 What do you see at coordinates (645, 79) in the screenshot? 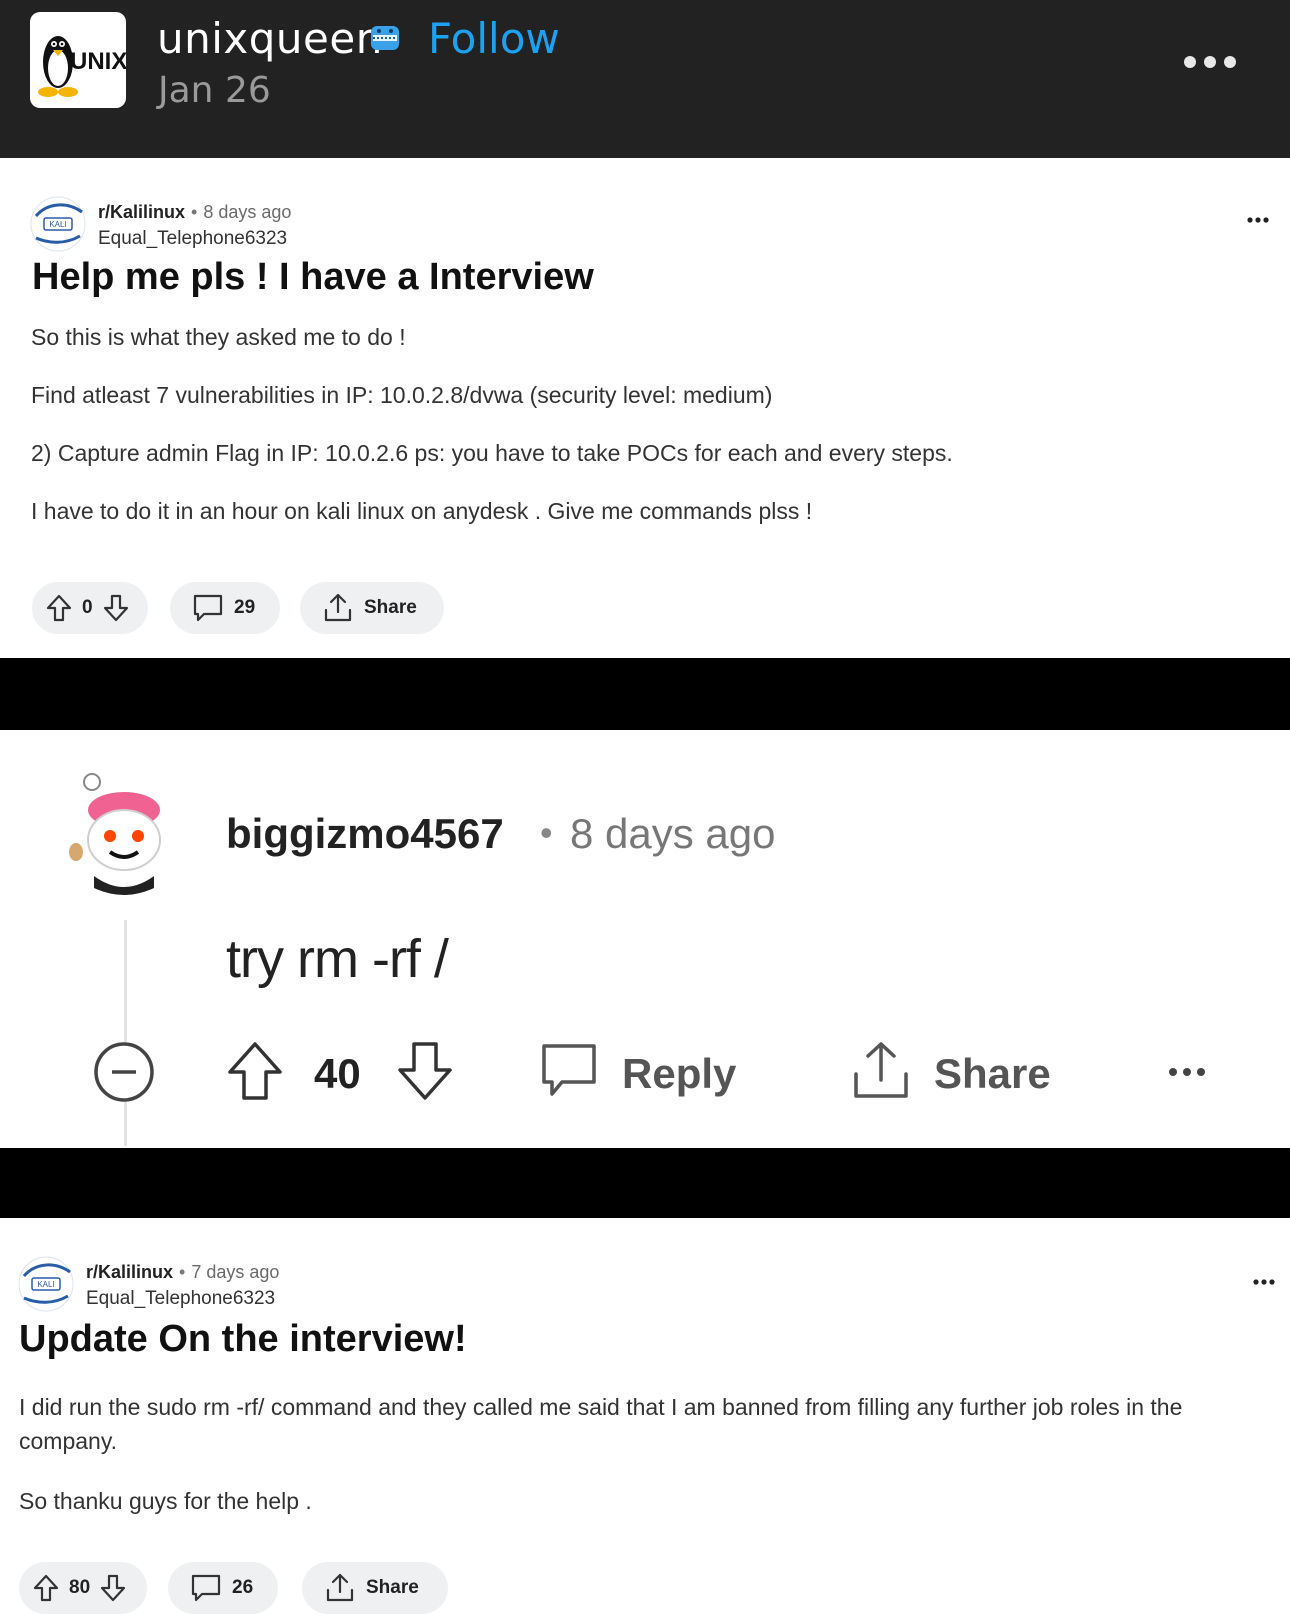
I see `post-header: UNIX unixqueen Follow Jan 26` at bounding box center [645, 79].